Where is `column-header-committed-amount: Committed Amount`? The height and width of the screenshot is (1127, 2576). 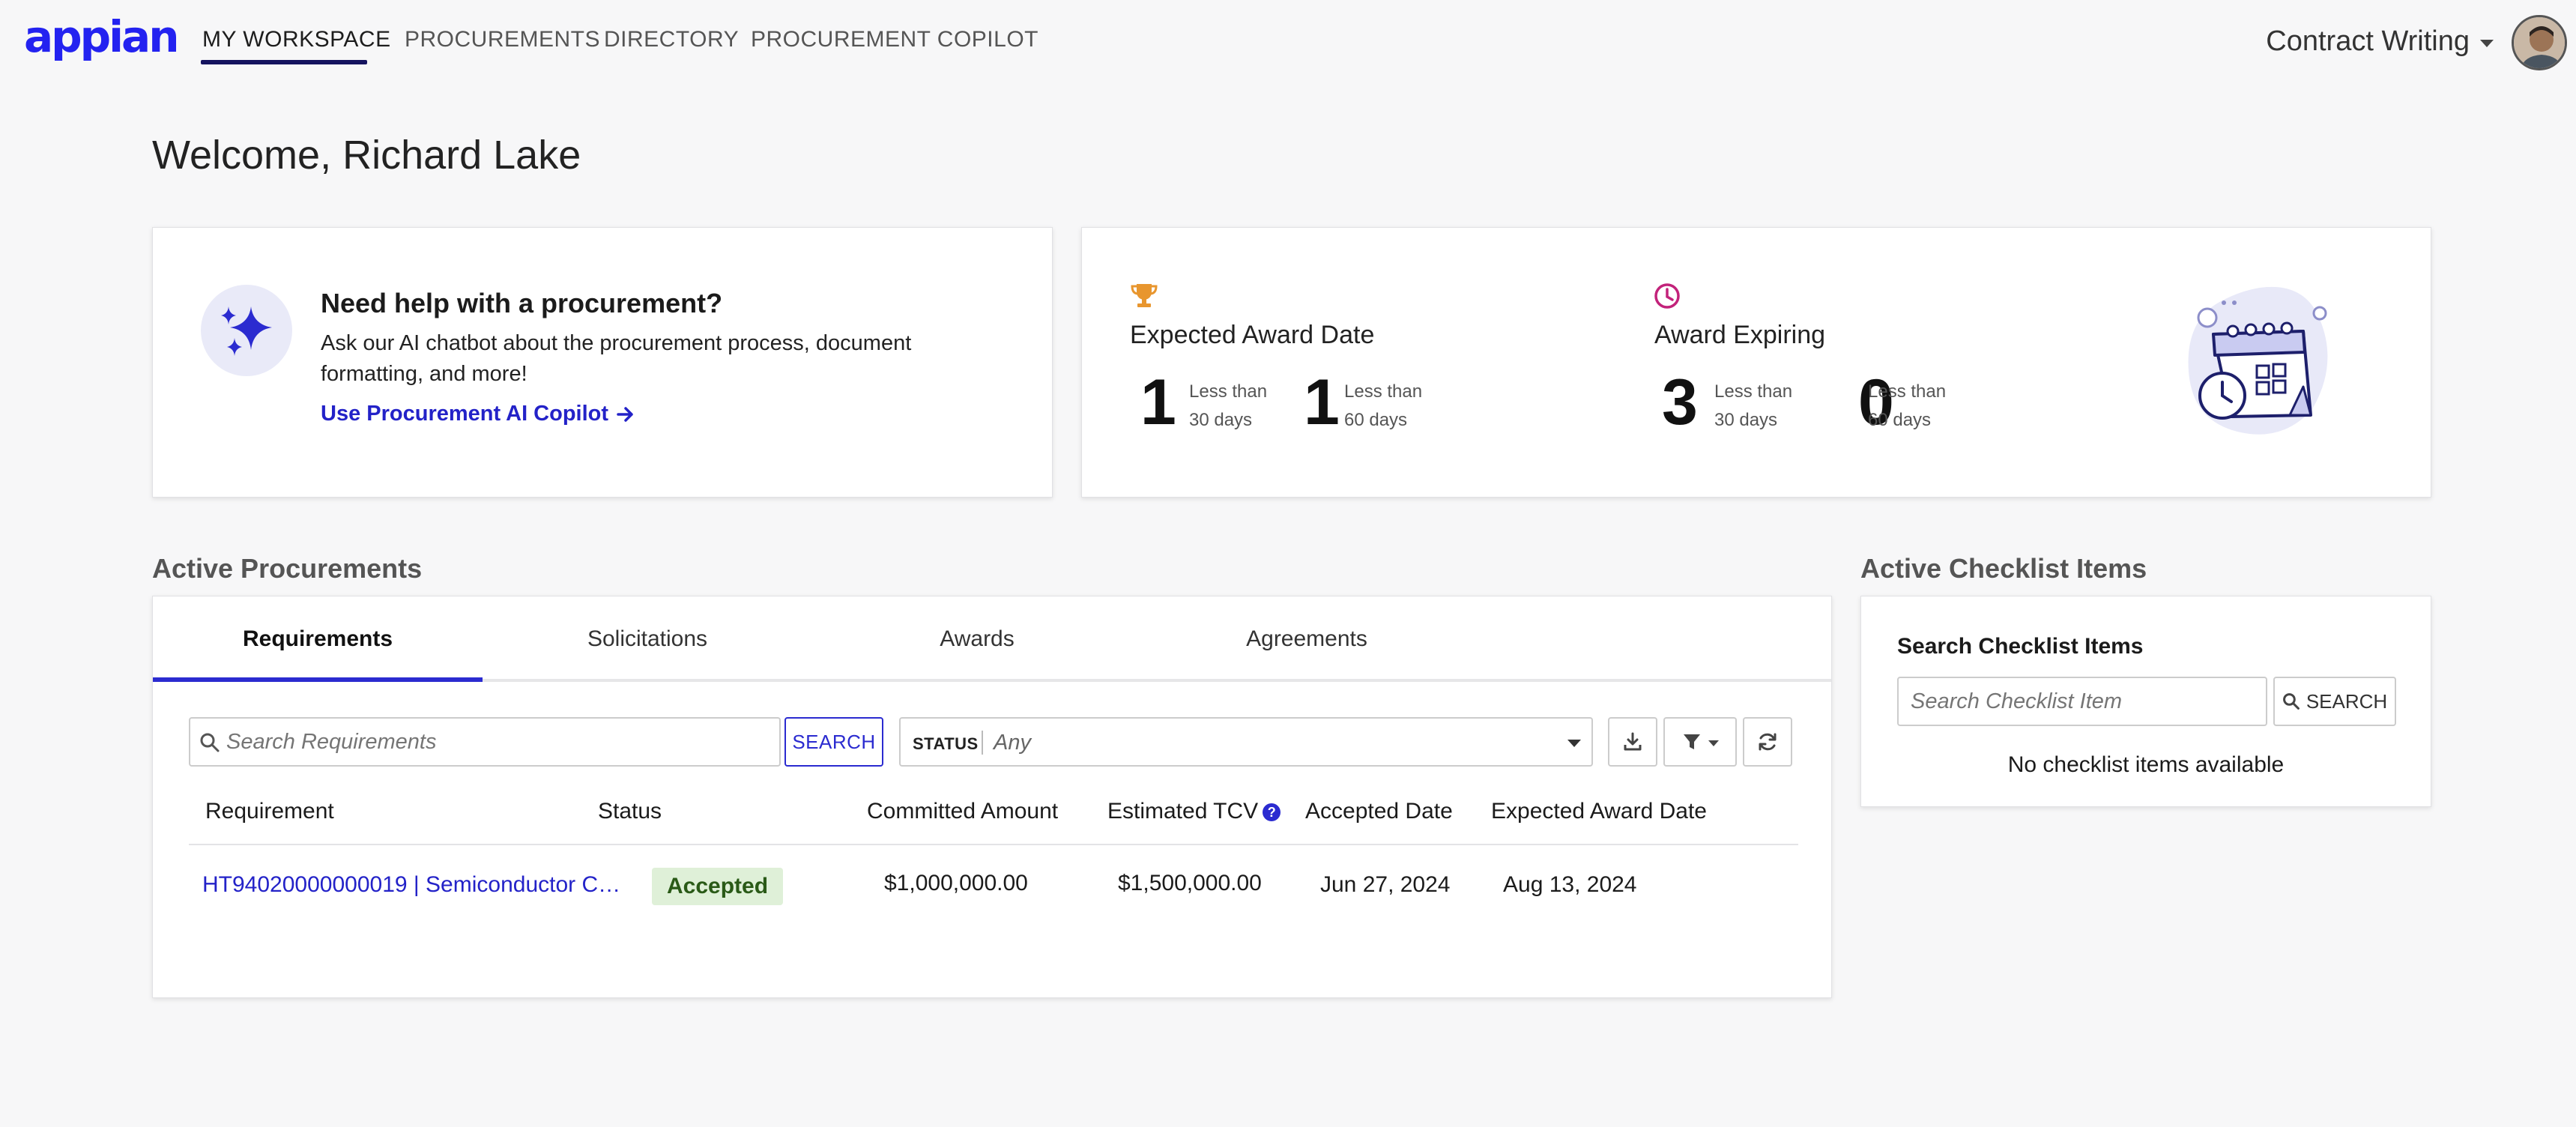
column-header-committed-amount: Committed Amount is located at coordinates (962, 811).